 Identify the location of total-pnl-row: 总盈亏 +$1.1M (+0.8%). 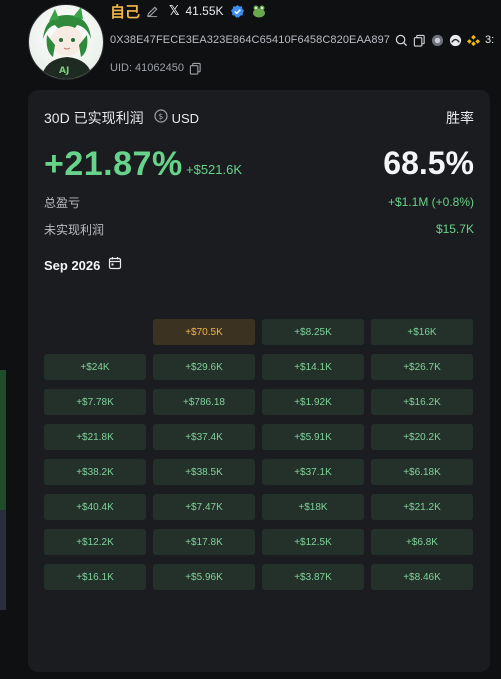
(259, 202).